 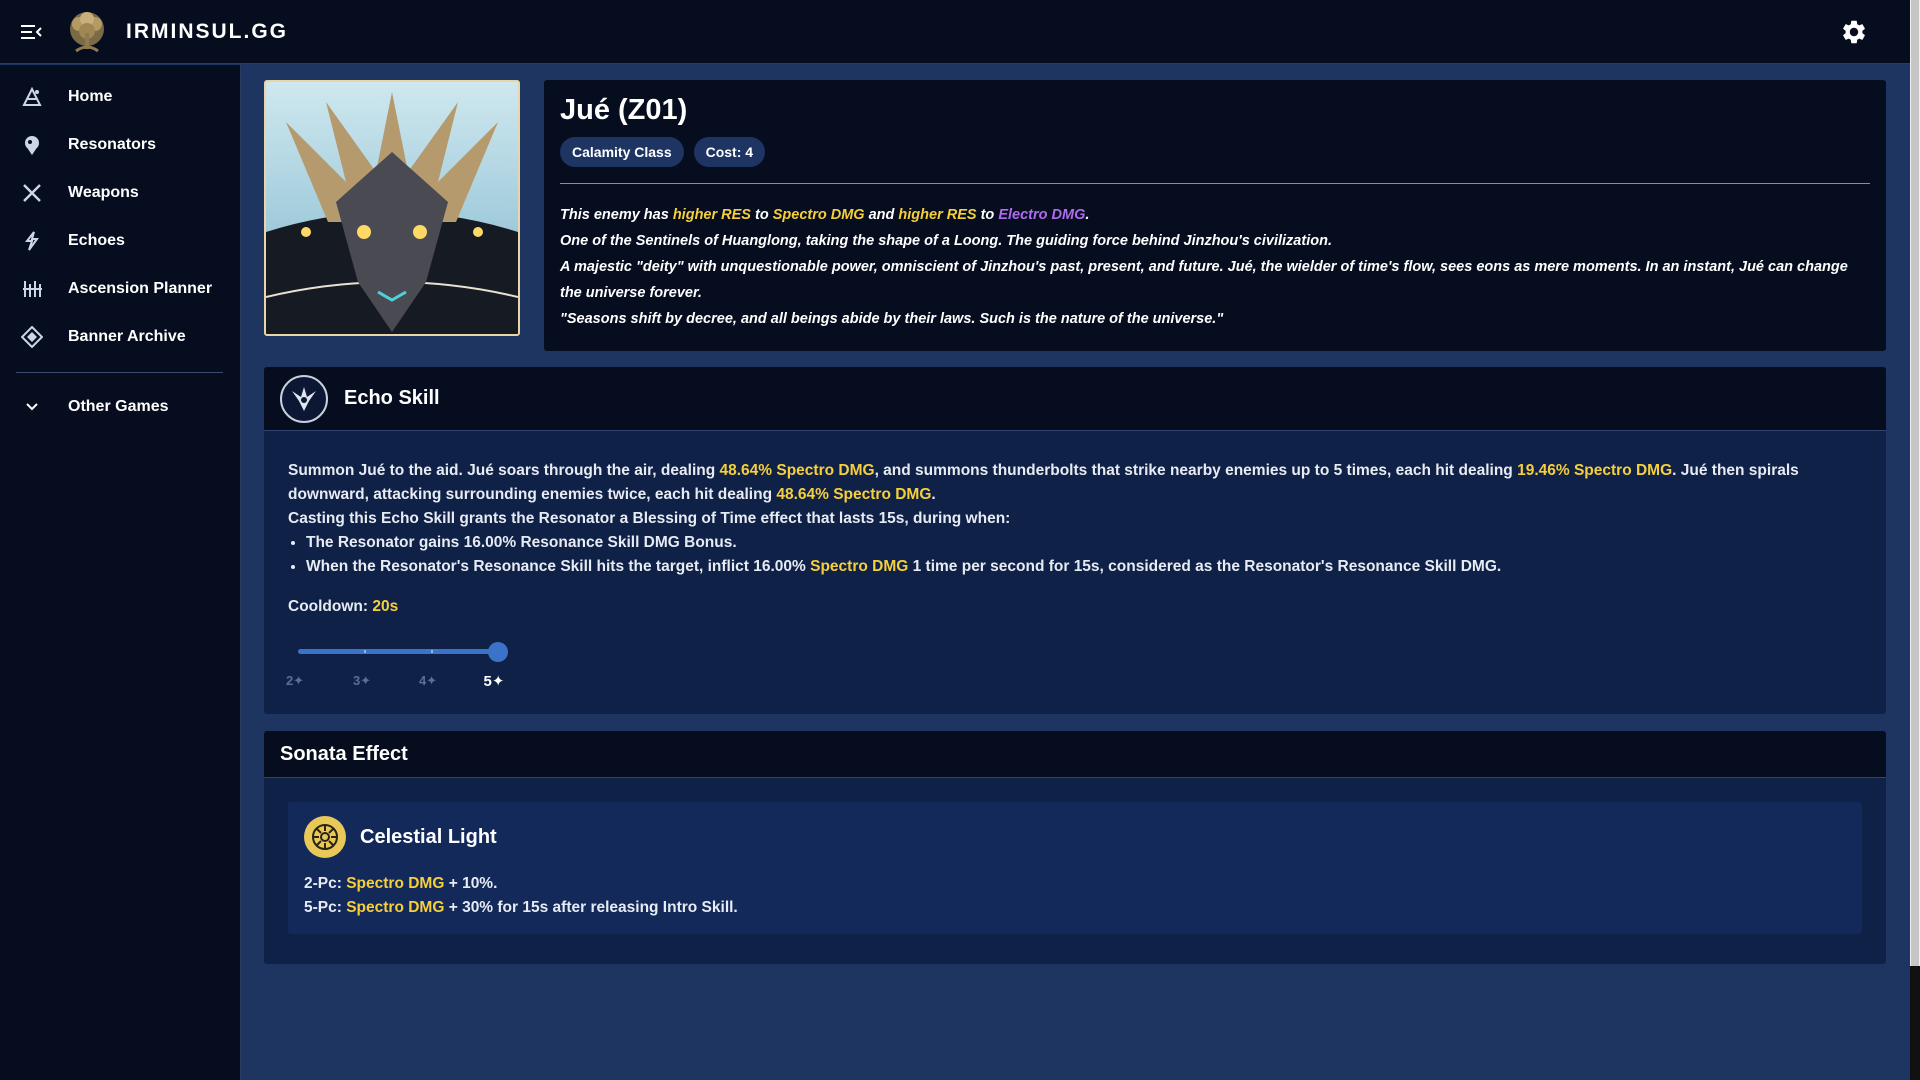 I want to click on sidebar-item-label: Weapons, so click(x=103, y=192).